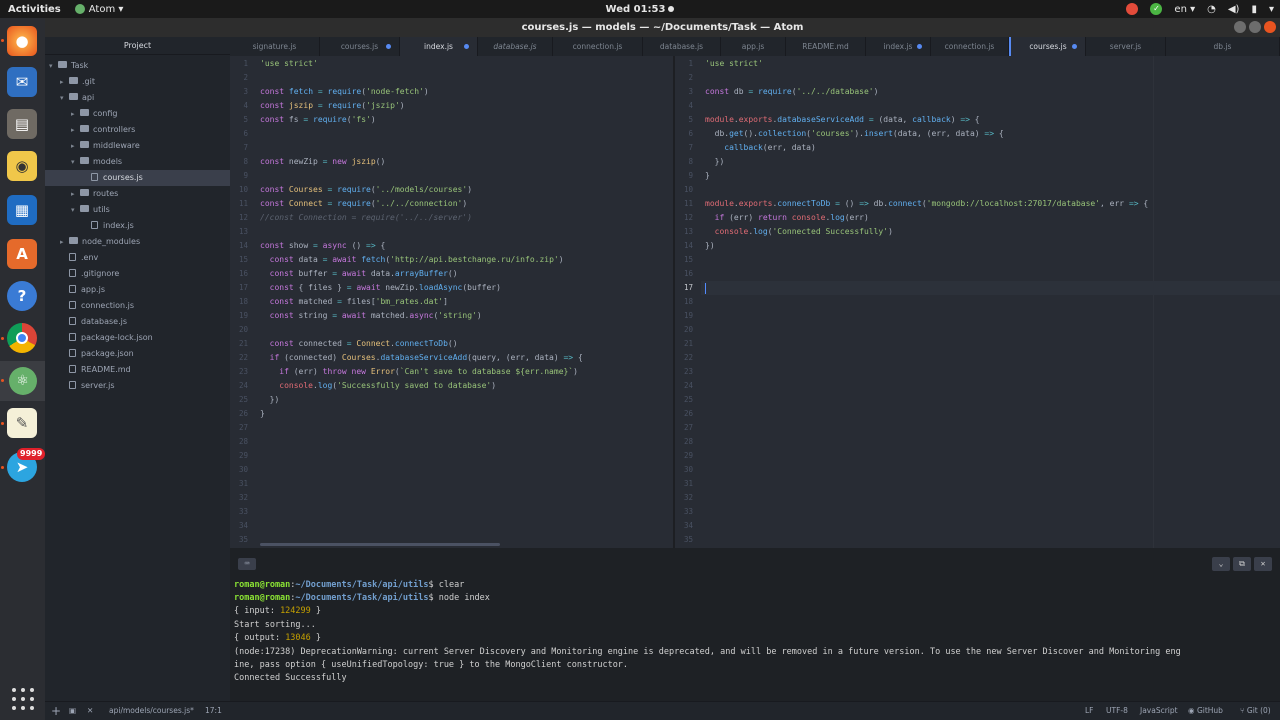  What do you see at coordinates (137, 210) in the screenshot?
I see `tree-folder: ▾ utils` at bounding box center [137, 210].